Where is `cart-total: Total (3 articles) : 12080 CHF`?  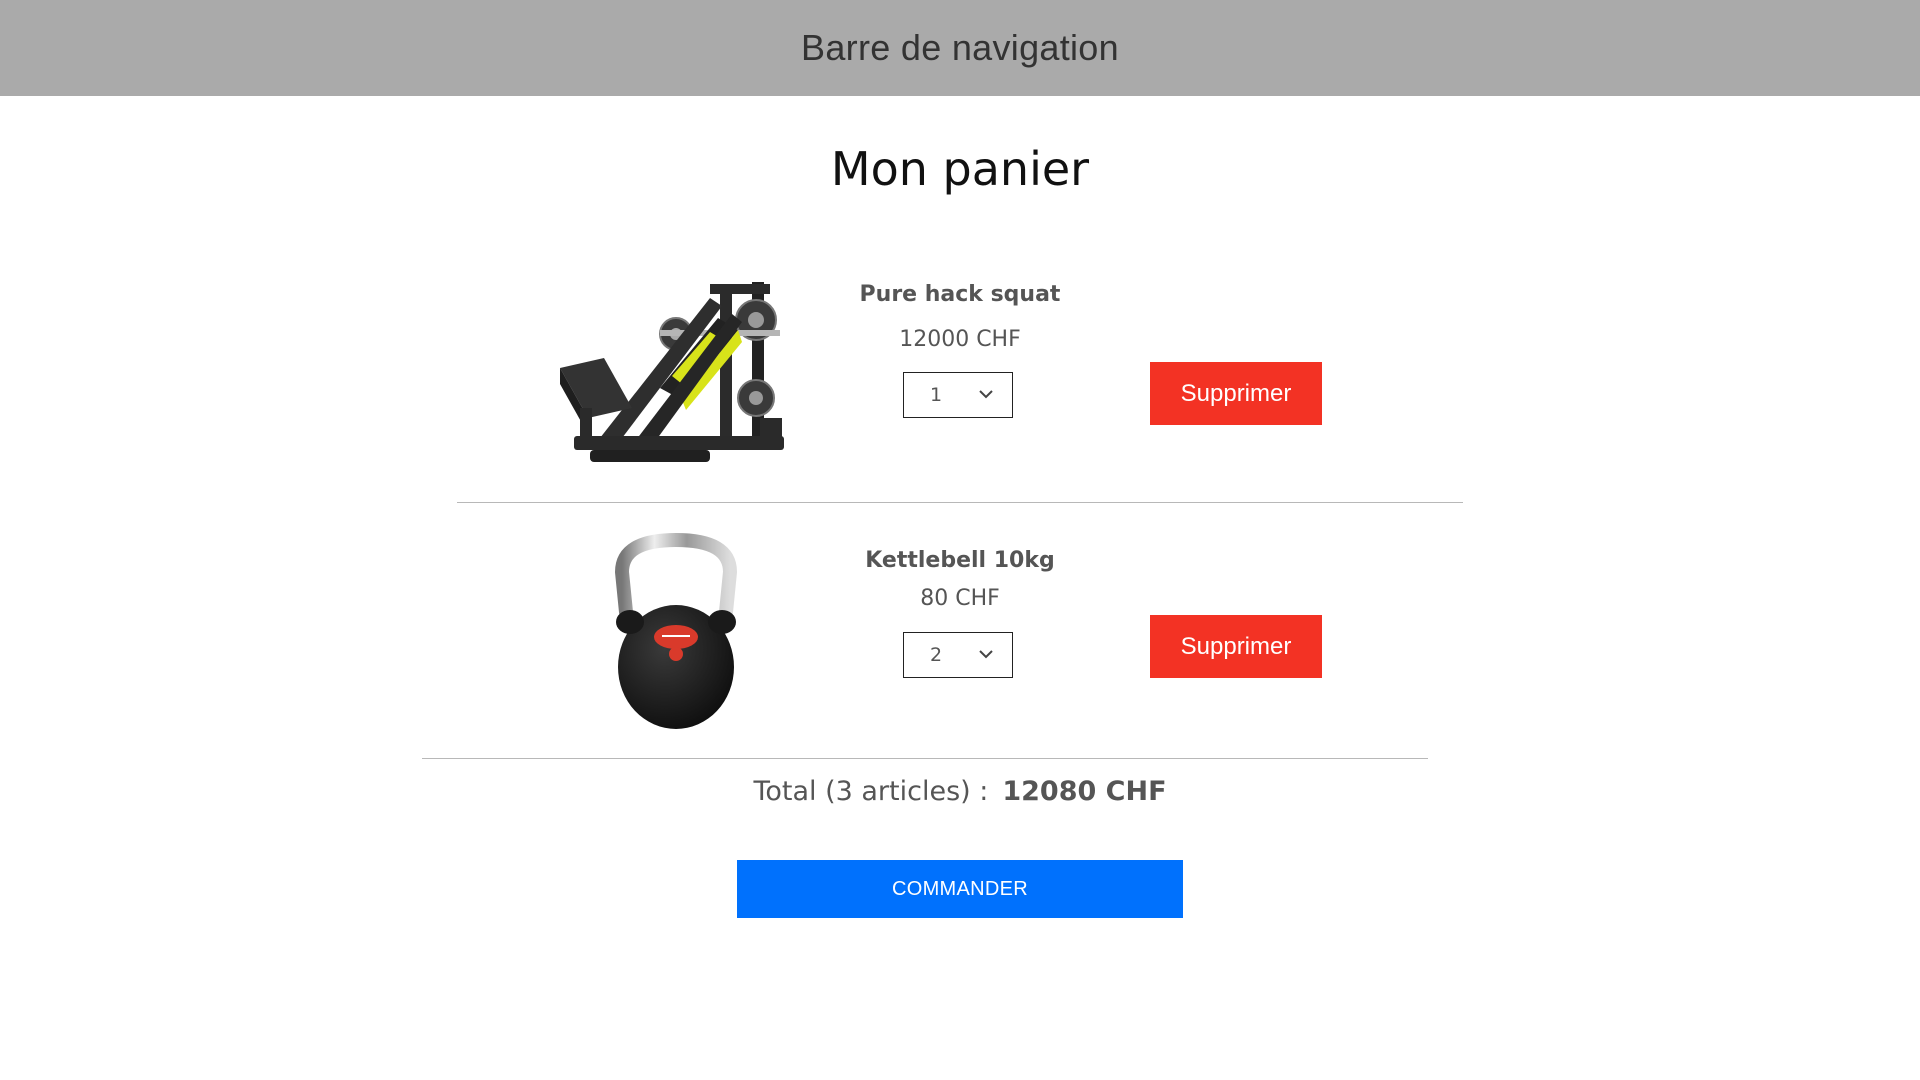
cart-total: Total (3 articles) : 12080 CHF is located at coordinates (960, 792).